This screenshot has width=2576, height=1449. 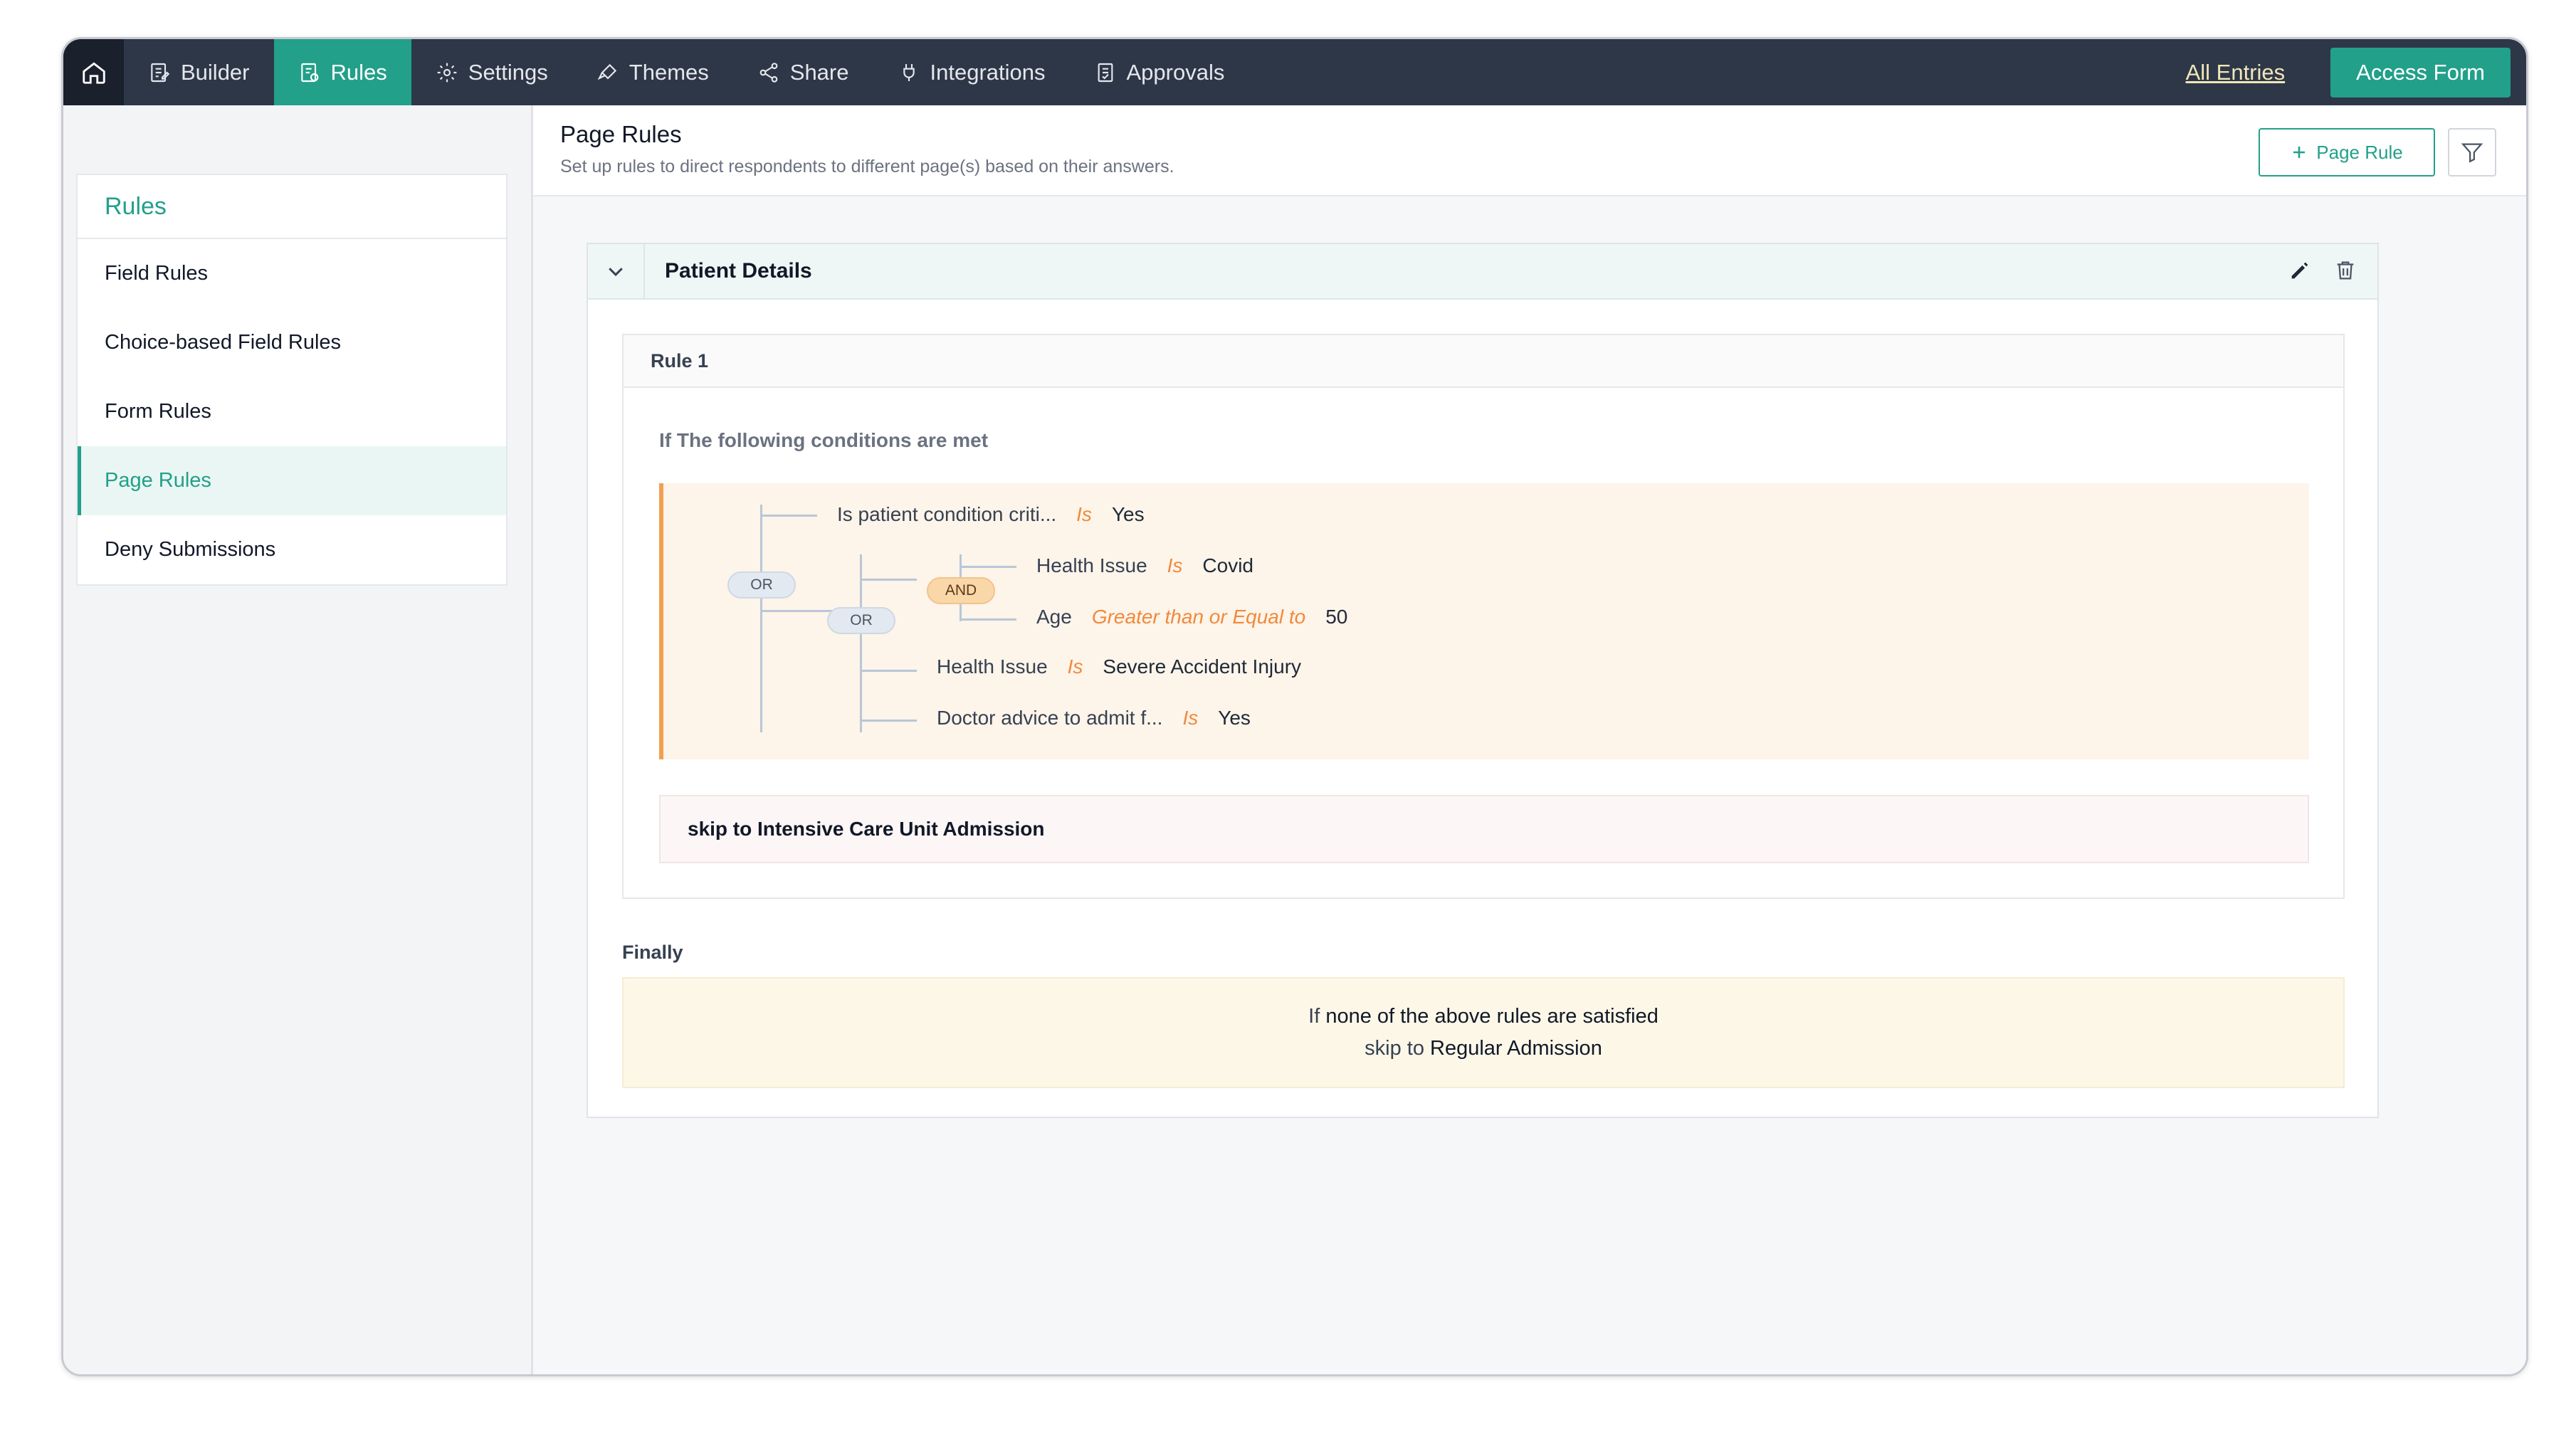 I want to click on filter-icon, so click(x=2472, y=153).